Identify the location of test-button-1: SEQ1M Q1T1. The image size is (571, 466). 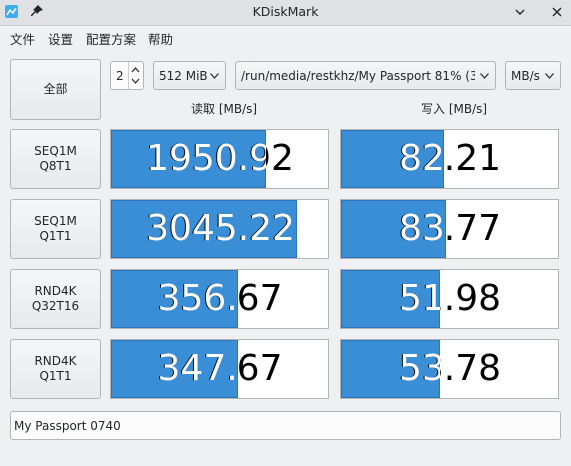
(55, 229).